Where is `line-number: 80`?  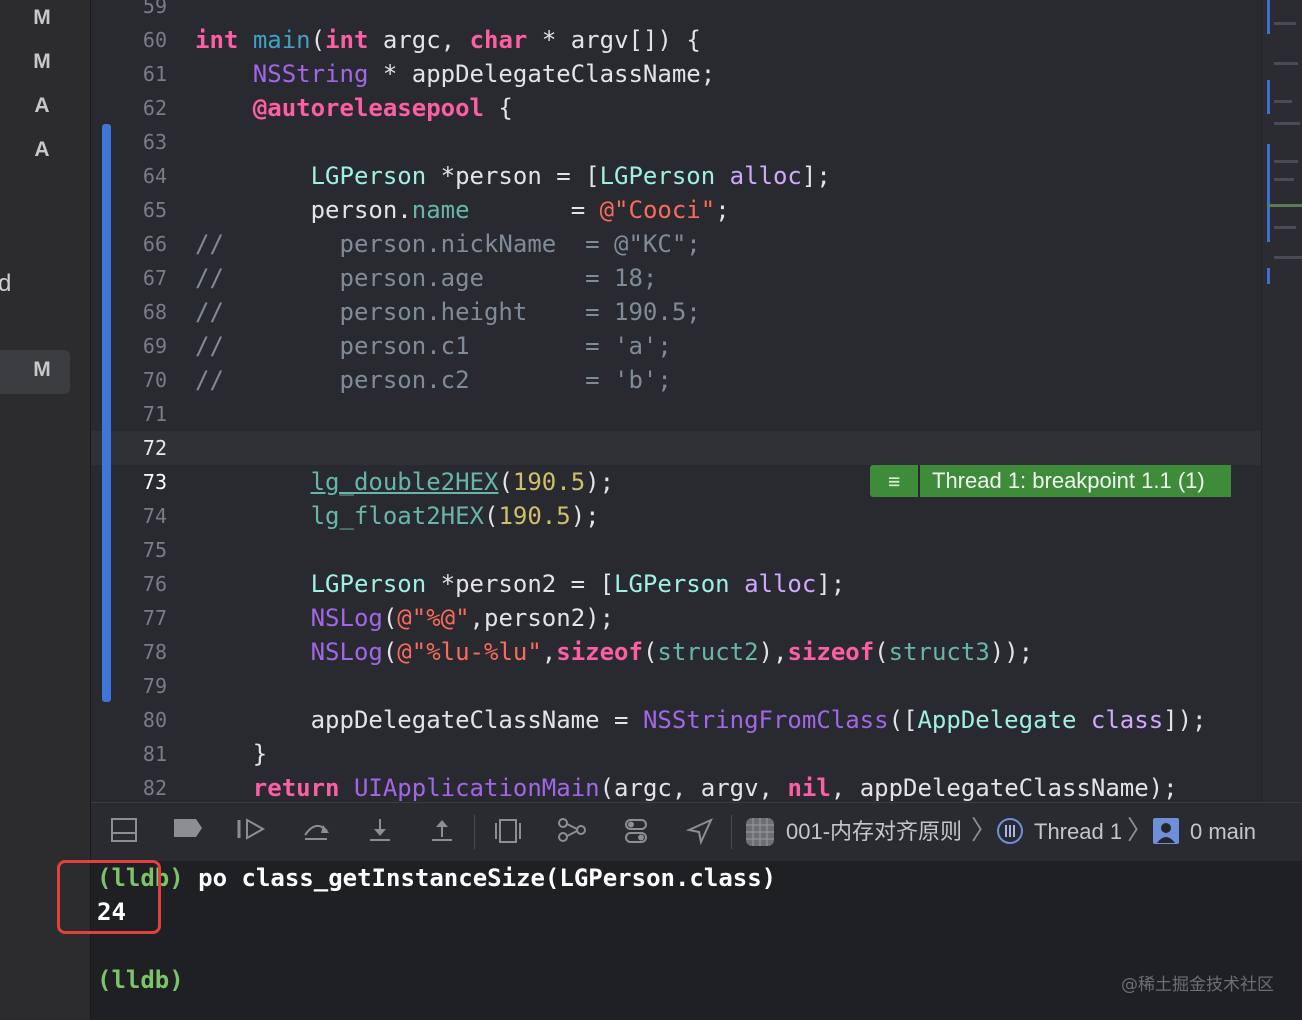
line-number: 80 is located at coordinates (129, 720).